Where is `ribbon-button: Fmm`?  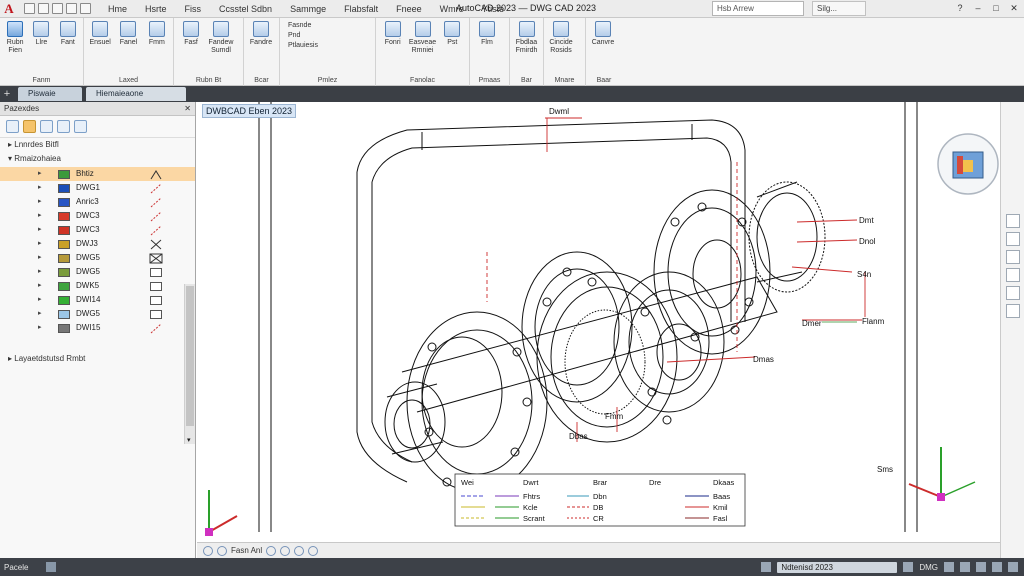 ribbon-button: Fmm is located at coordinates (157, 34).